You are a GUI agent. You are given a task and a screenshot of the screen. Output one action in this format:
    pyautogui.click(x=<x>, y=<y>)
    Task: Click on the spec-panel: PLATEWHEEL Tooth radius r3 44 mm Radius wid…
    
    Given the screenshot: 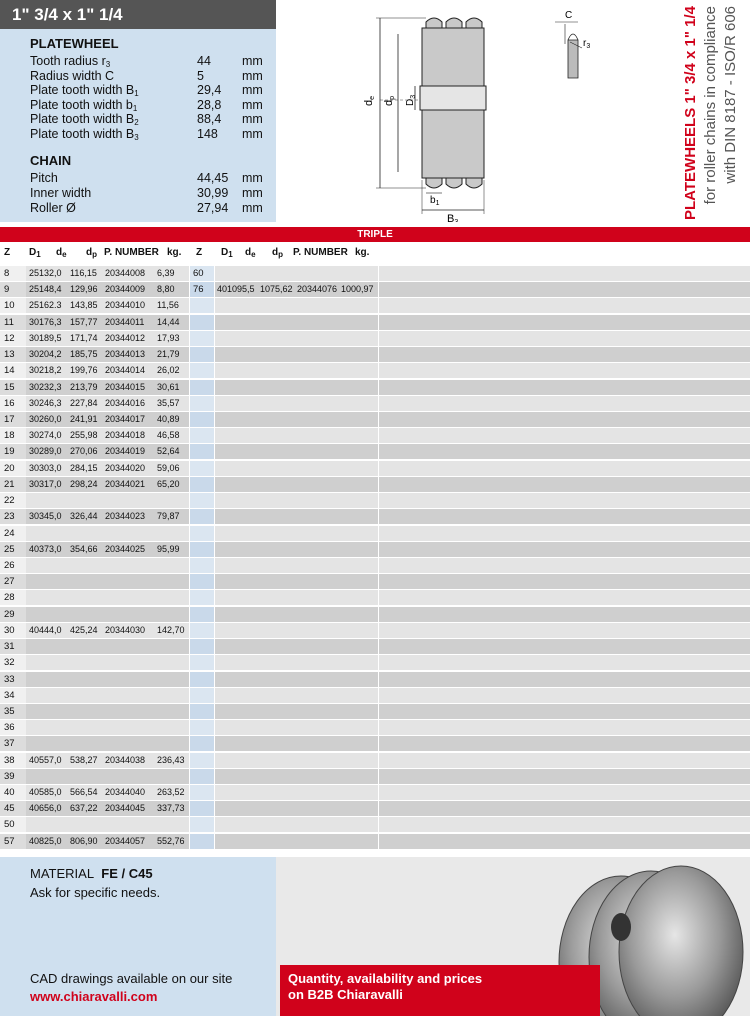 What is the action you would take?
    pyautogui.click(x=138, y=125)
    